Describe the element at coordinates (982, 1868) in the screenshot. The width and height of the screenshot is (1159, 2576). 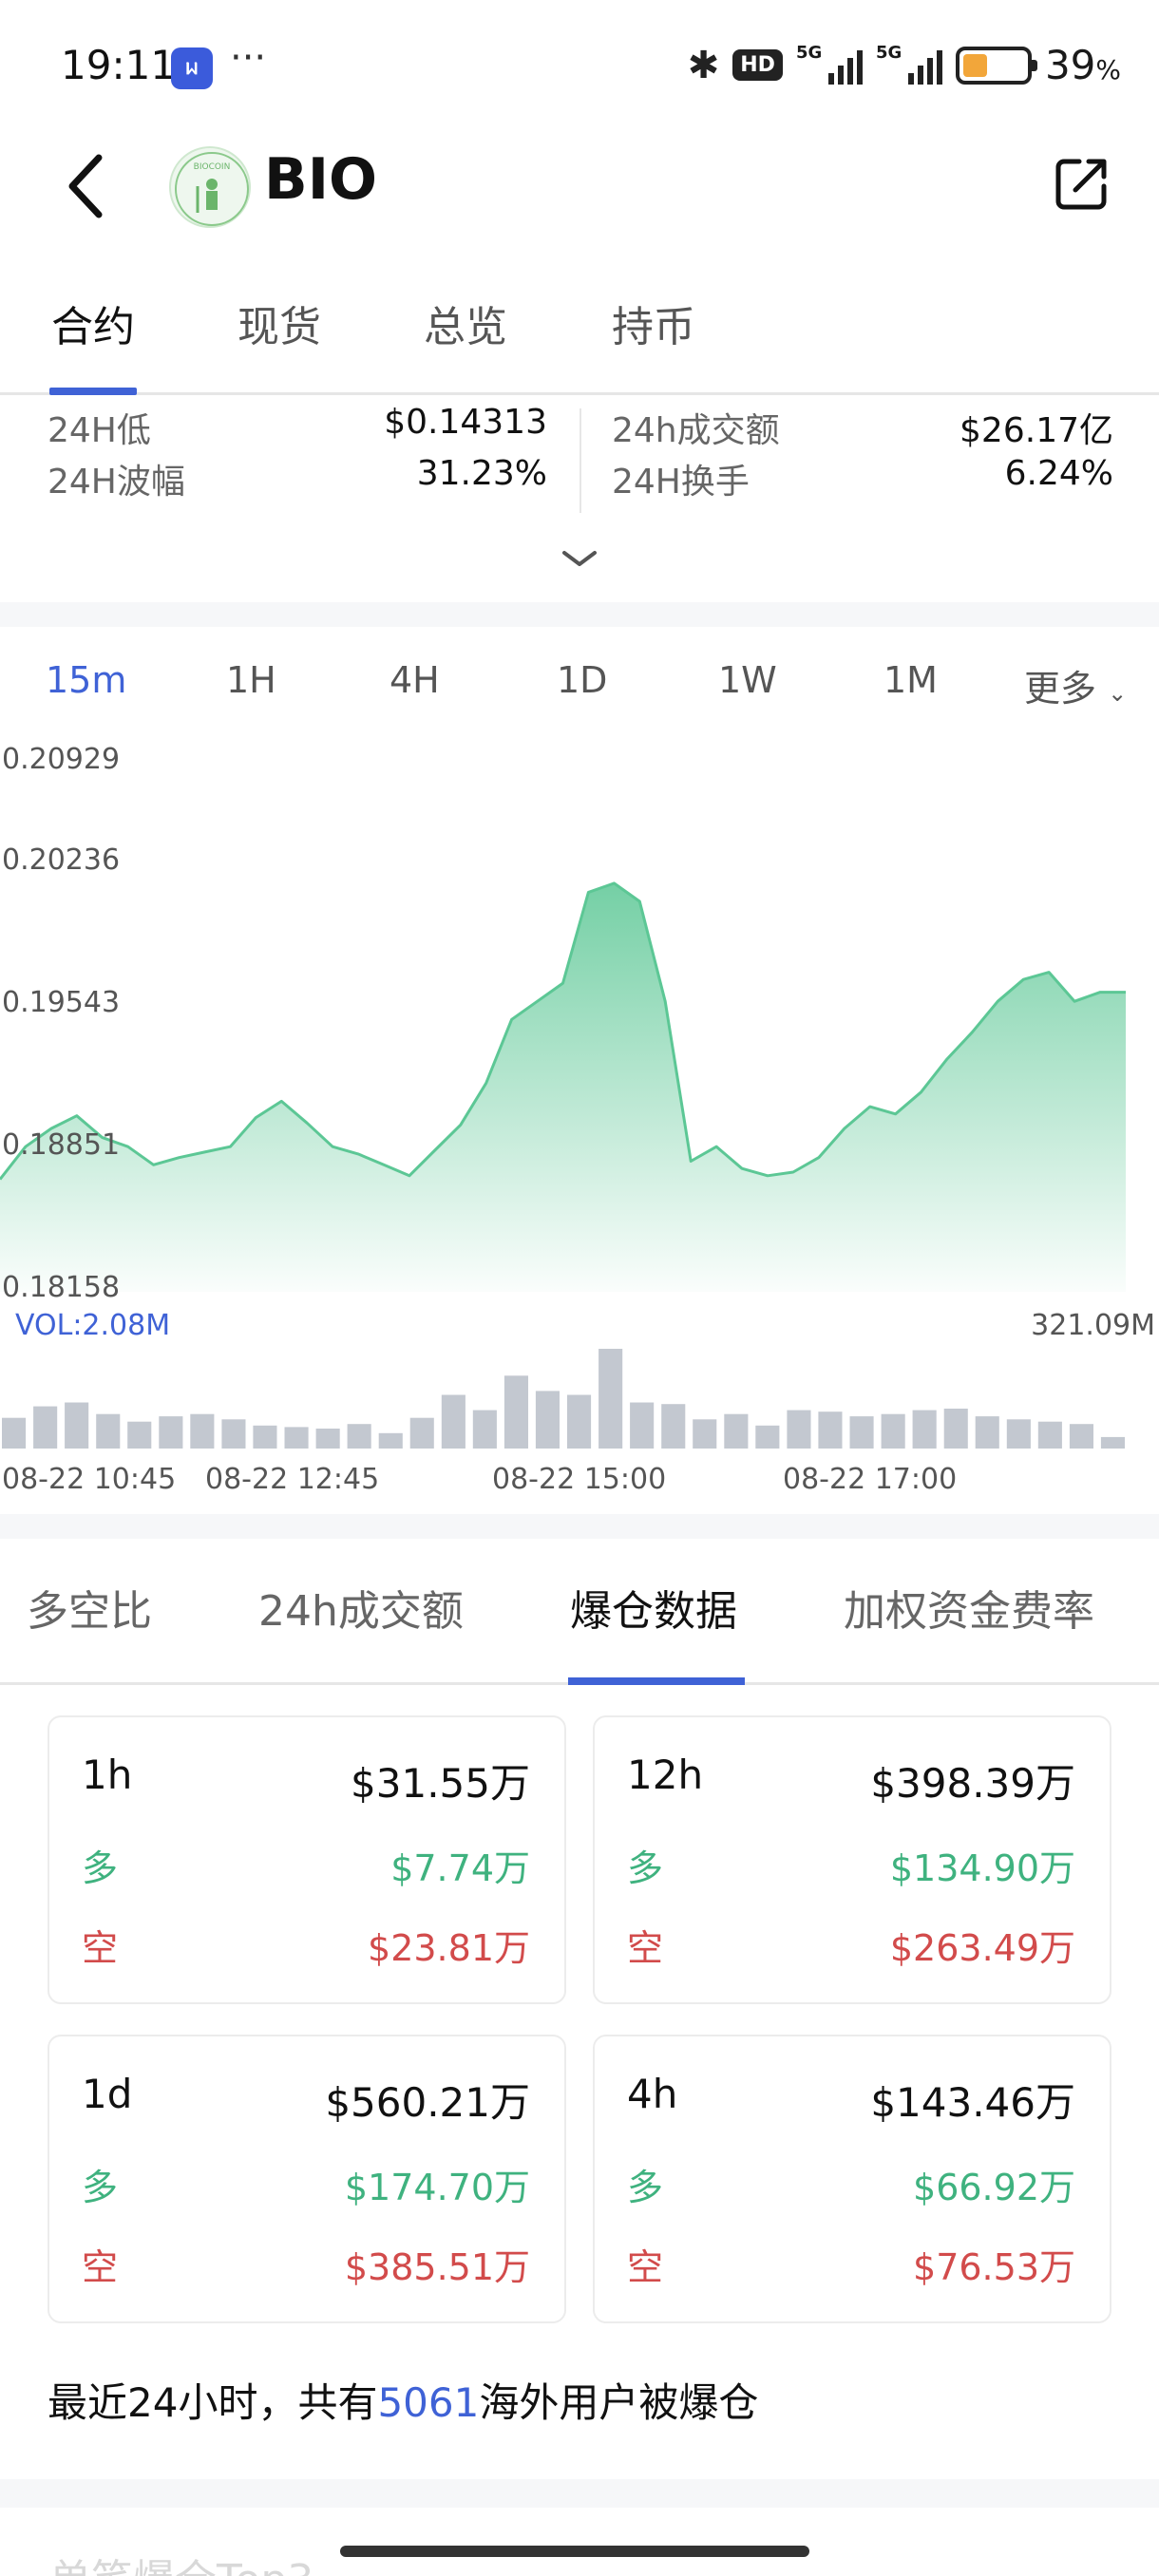
I see `long-value: $134.90万` at that location.